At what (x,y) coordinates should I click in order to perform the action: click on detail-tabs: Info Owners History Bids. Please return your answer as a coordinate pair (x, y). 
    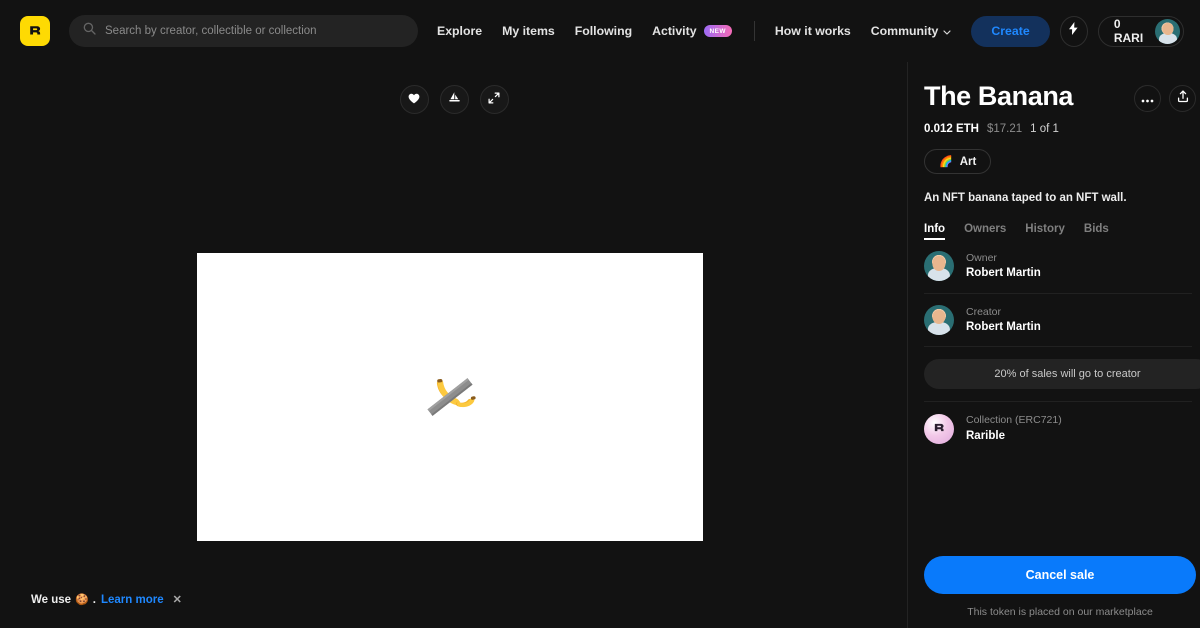
    Looking at the image, I should click on (1062, 231).